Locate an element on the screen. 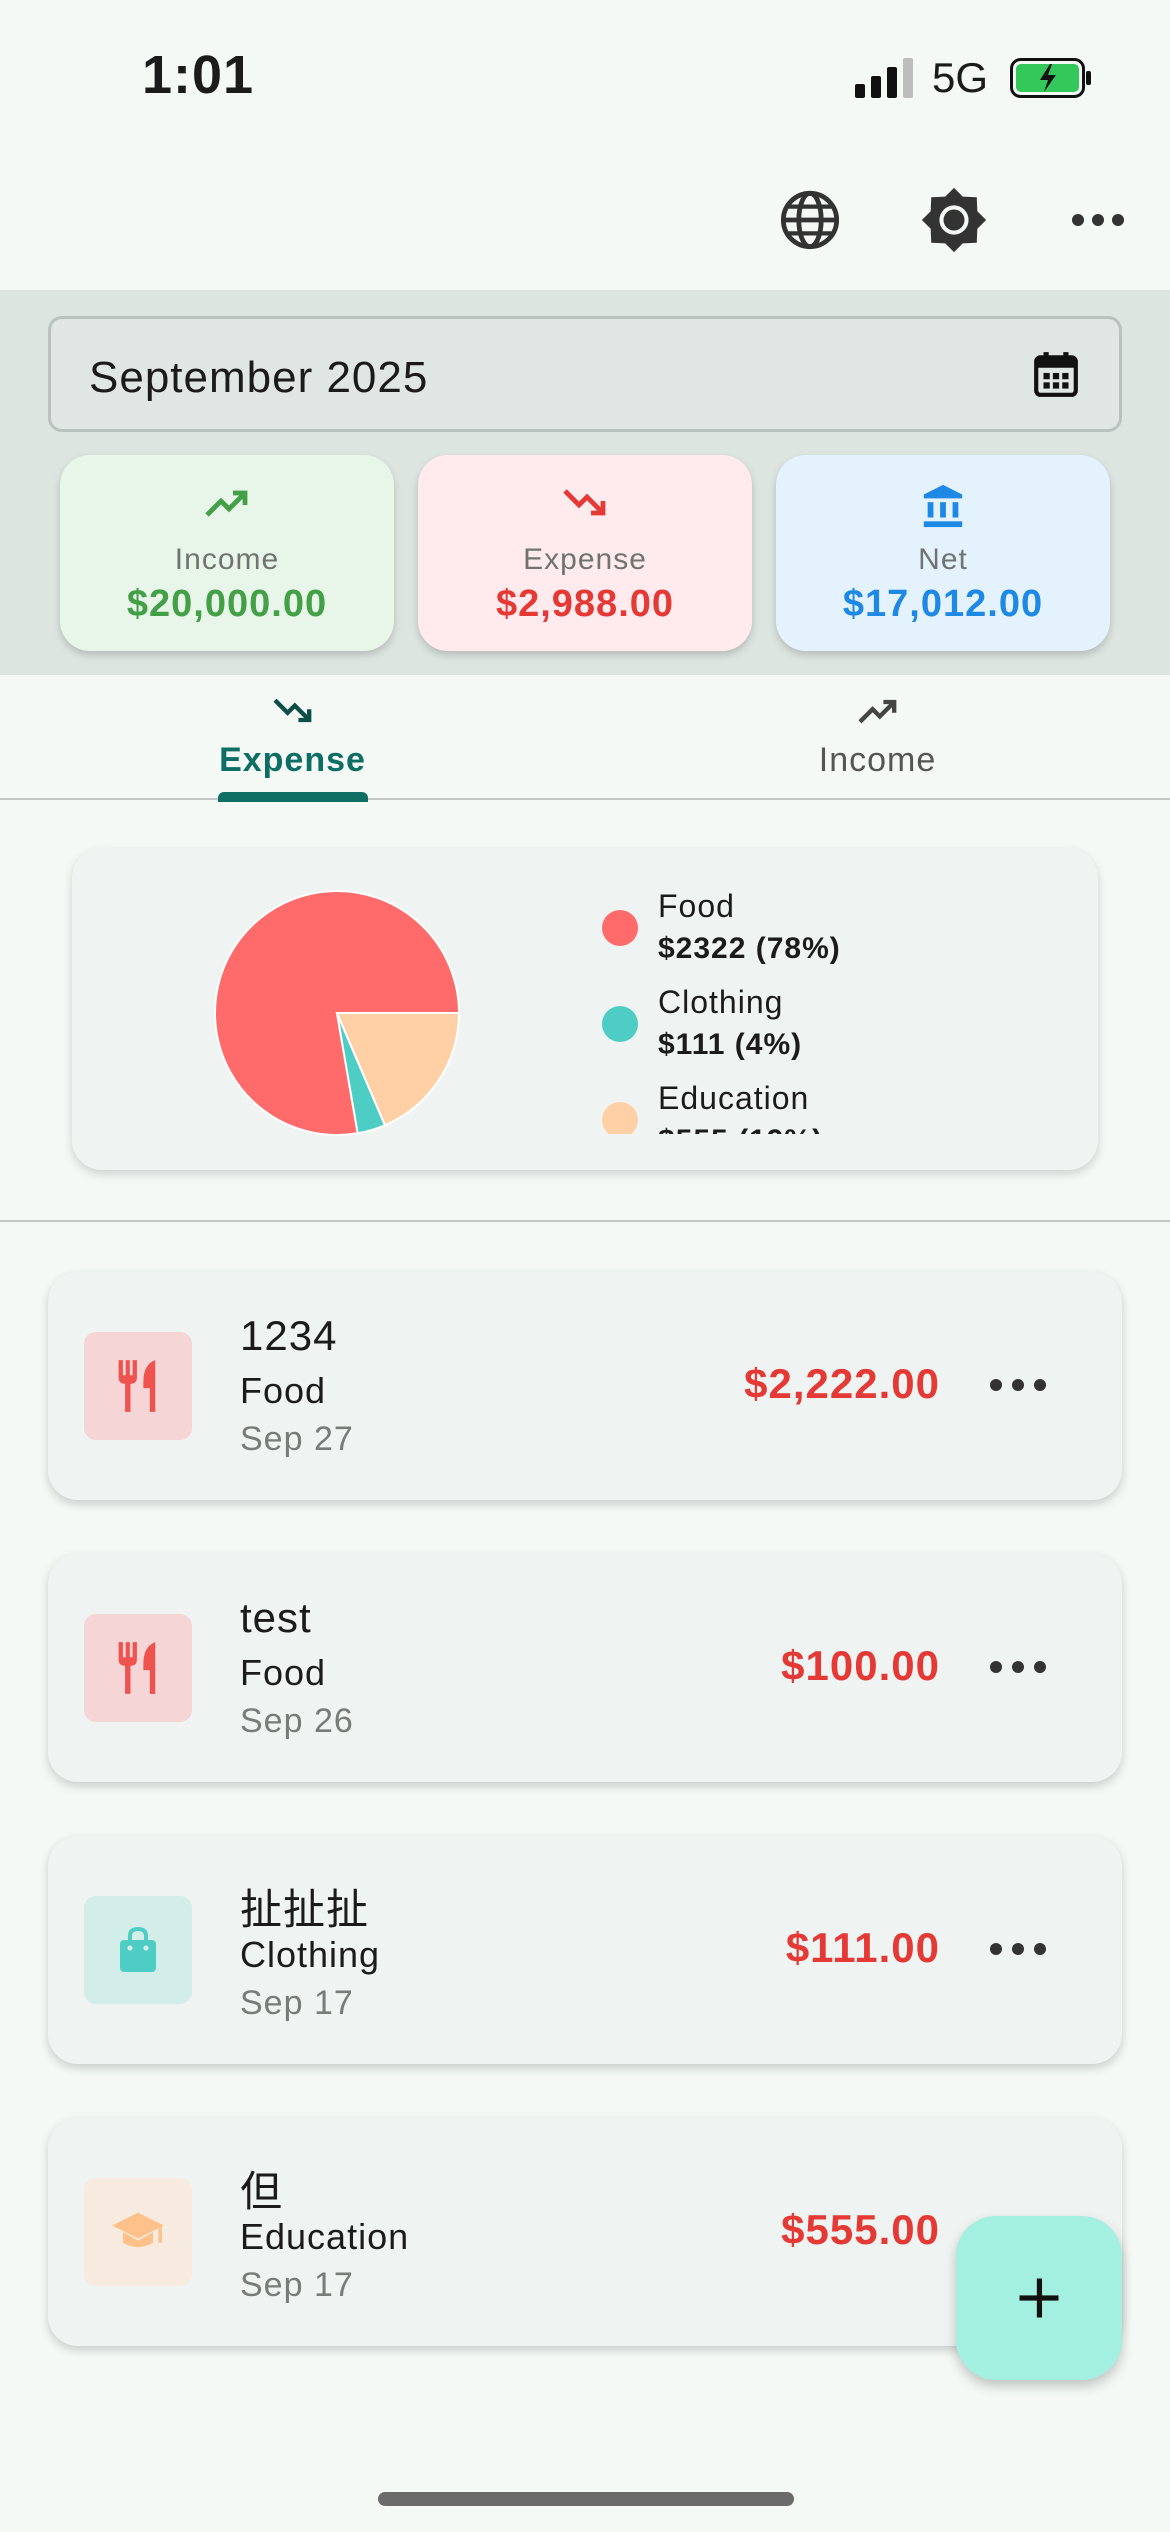 The width and height of the screenshot is (1170, 2532). tab-income: Income is located at coordinates (877, 737).